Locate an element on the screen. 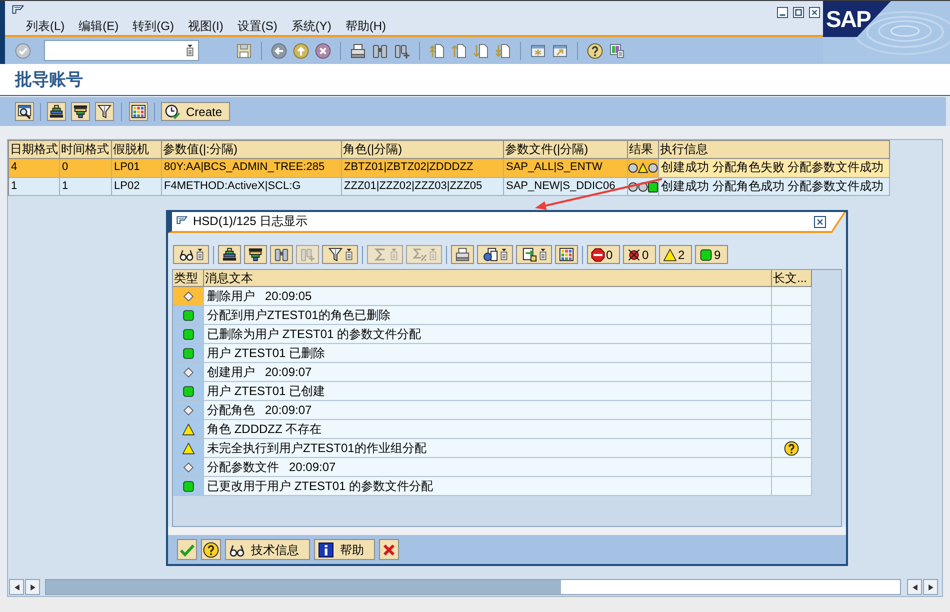  column-header: 参数值(|:分隔) is located at coordinates (252, 150).